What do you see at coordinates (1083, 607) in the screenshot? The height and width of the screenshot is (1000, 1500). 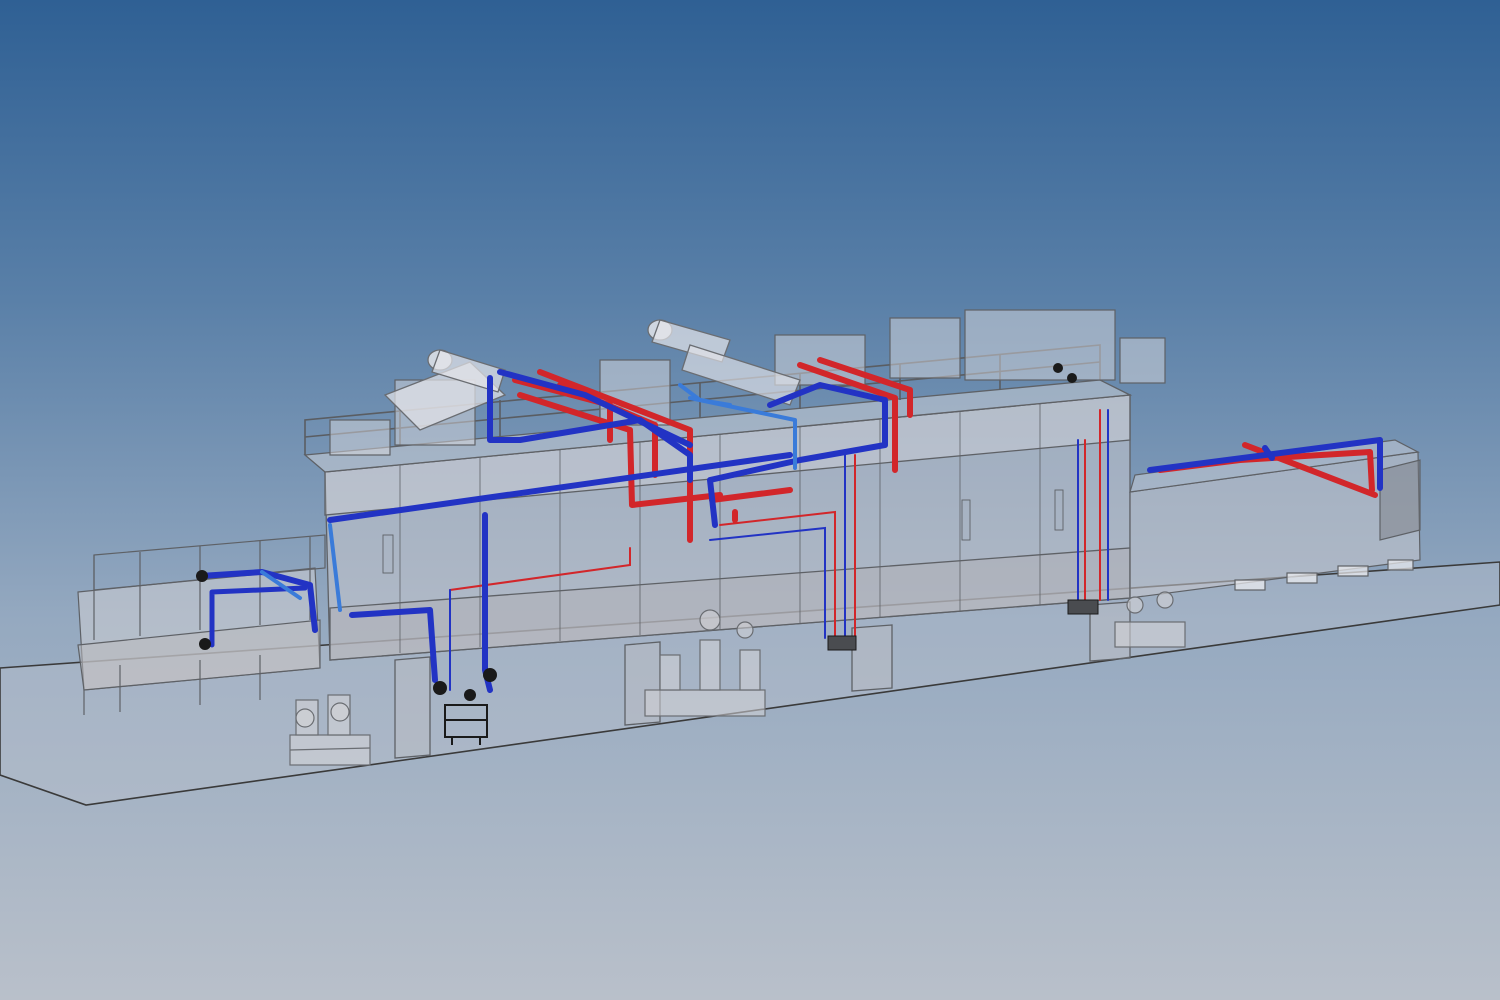 I see `manifold-right` at bounding box center [1083, 607].